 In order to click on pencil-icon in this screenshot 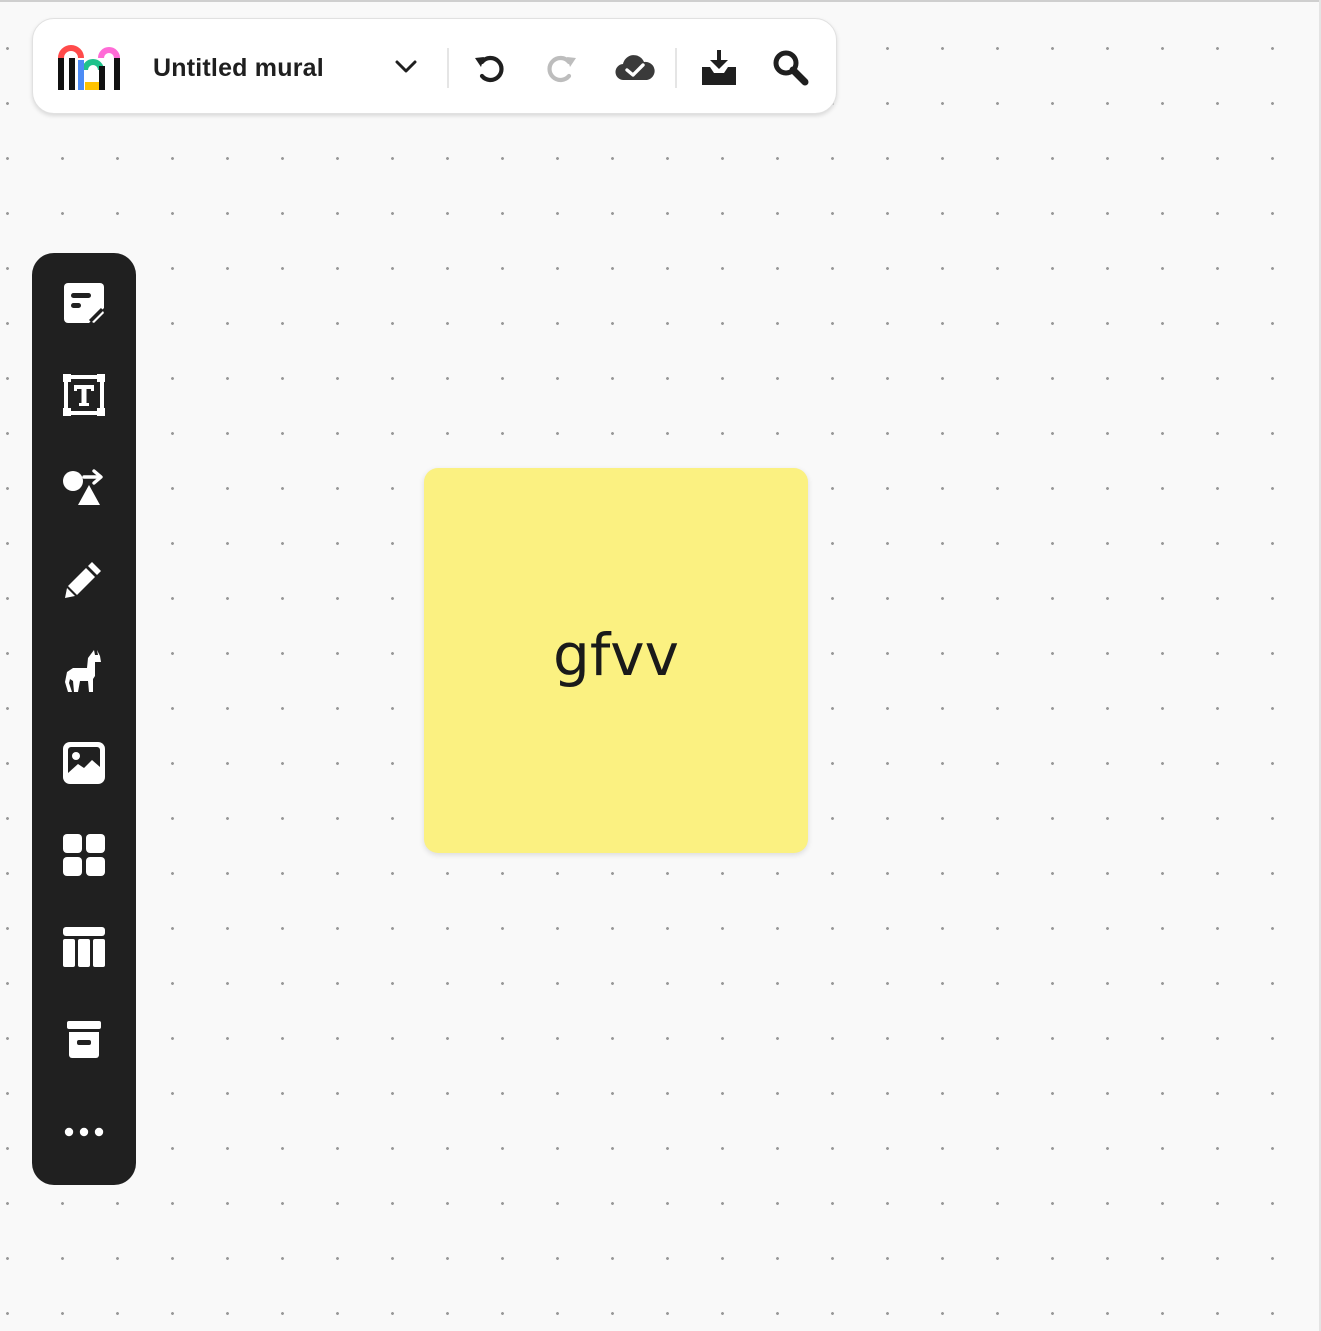, I will do `click(84, 581)`.